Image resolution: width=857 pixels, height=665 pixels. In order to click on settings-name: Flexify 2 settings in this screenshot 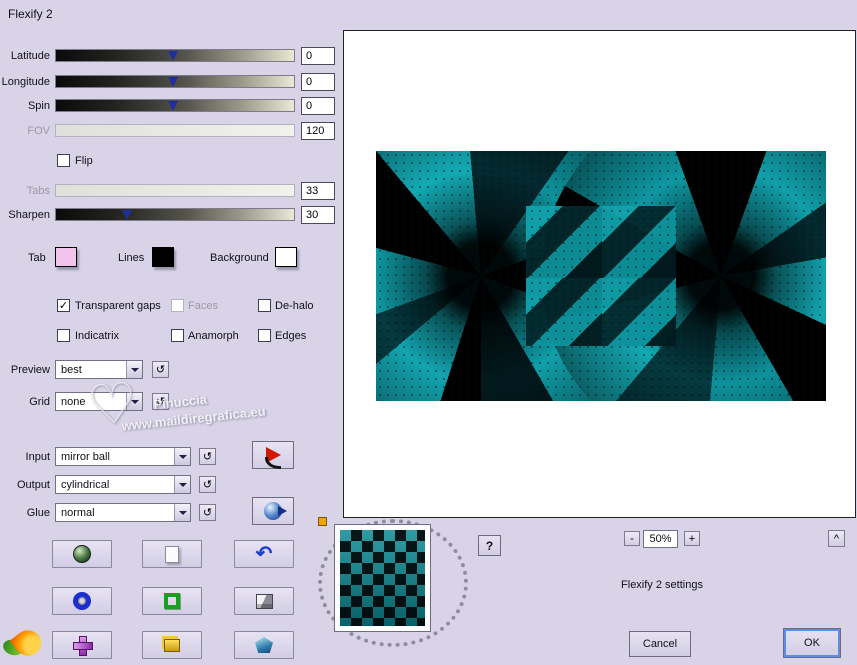, I will do `click(662, 585)`.